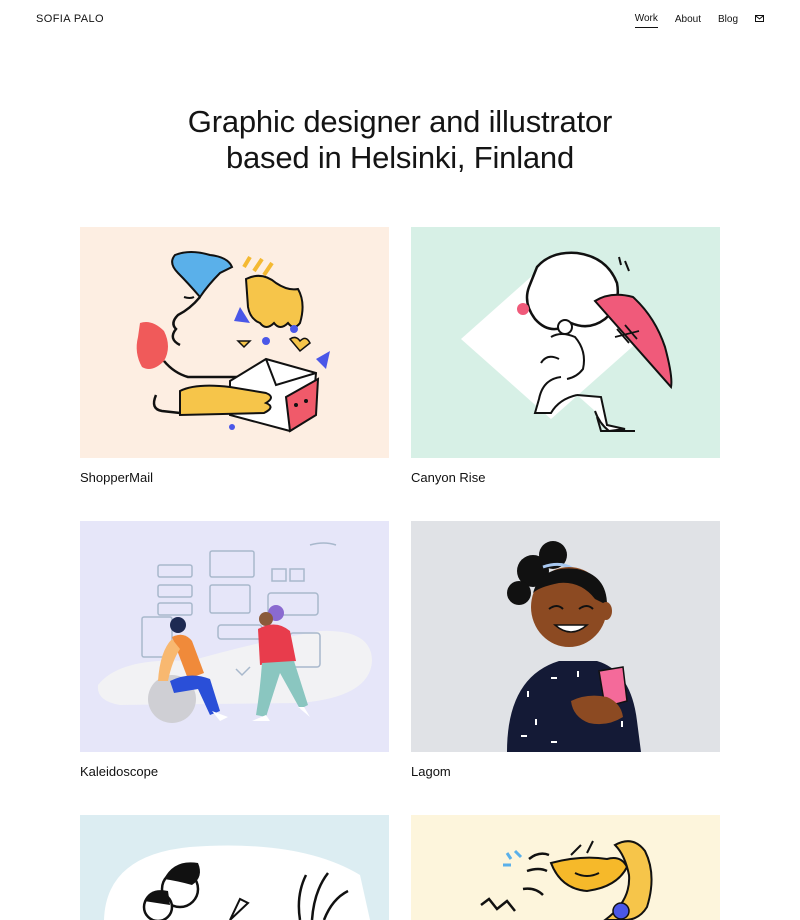  I want to click on project-card-kaleidoscope: Kaleidoscope, so click(234, 650).